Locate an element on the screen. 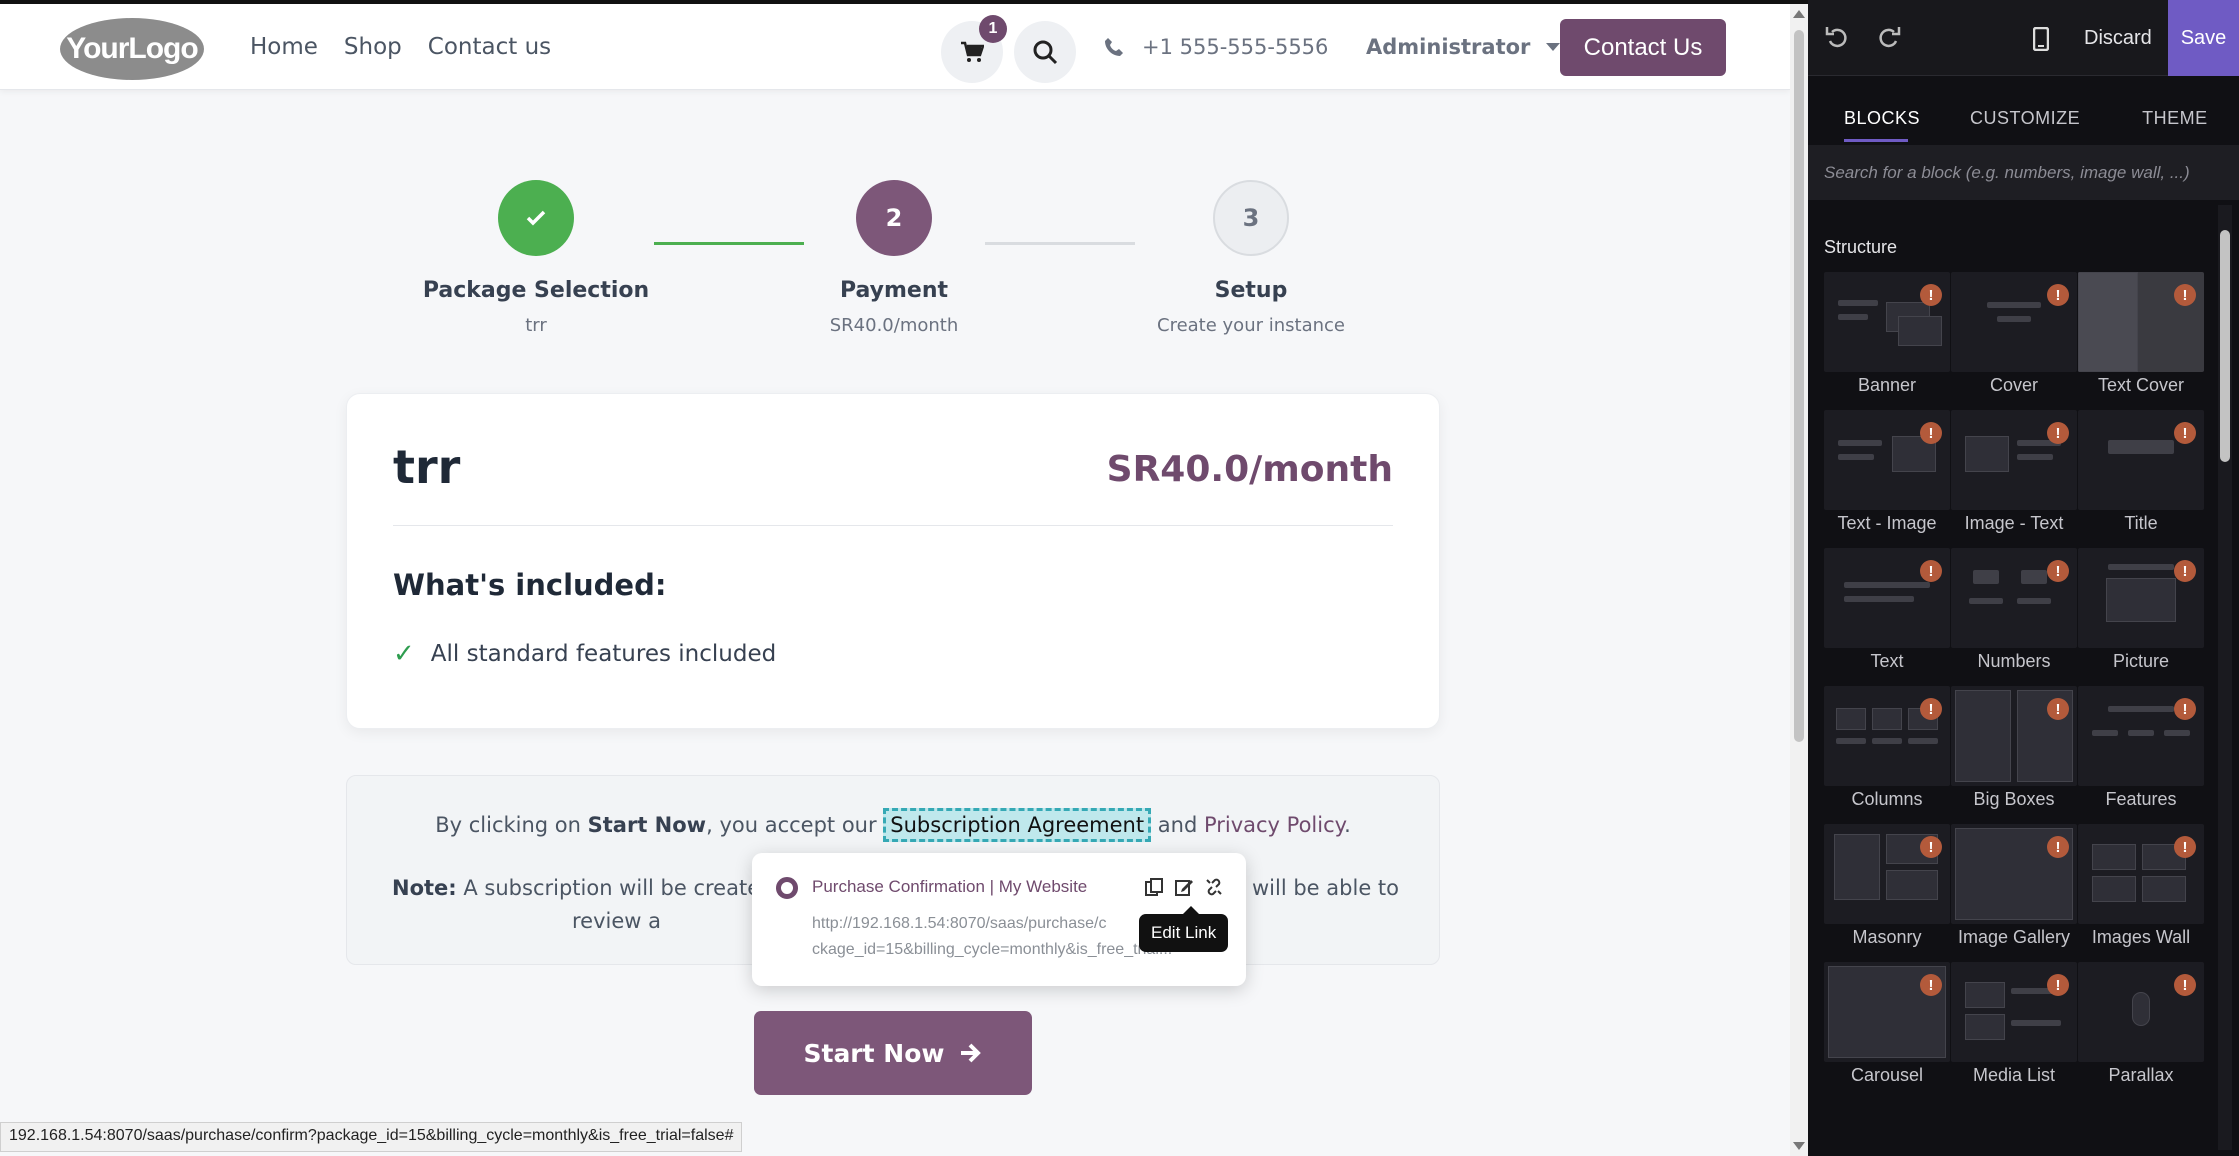 Image resolution: width=2239 pixels, height=1156 pixels. block-big-boxes: ! Big Boxes is located at coordinates (2014, 750).